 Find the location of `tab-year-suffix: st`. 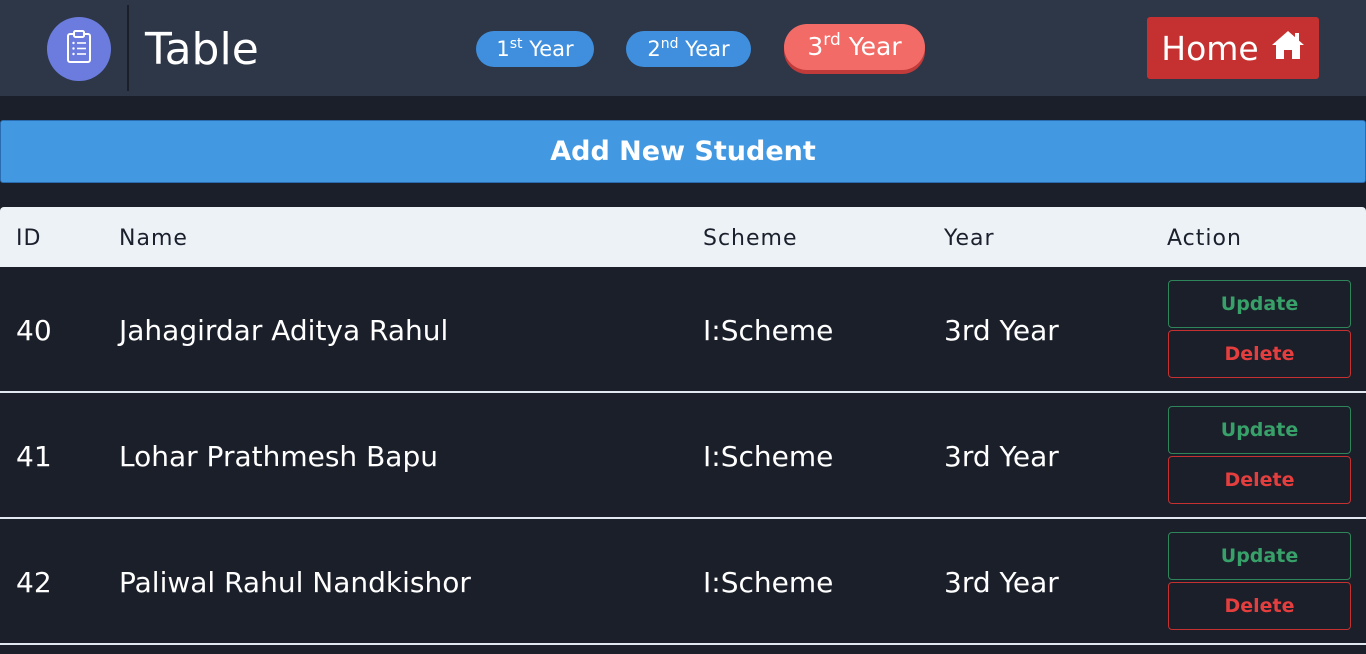

tab-year-suffix: st is located at coordinates (516, 44).